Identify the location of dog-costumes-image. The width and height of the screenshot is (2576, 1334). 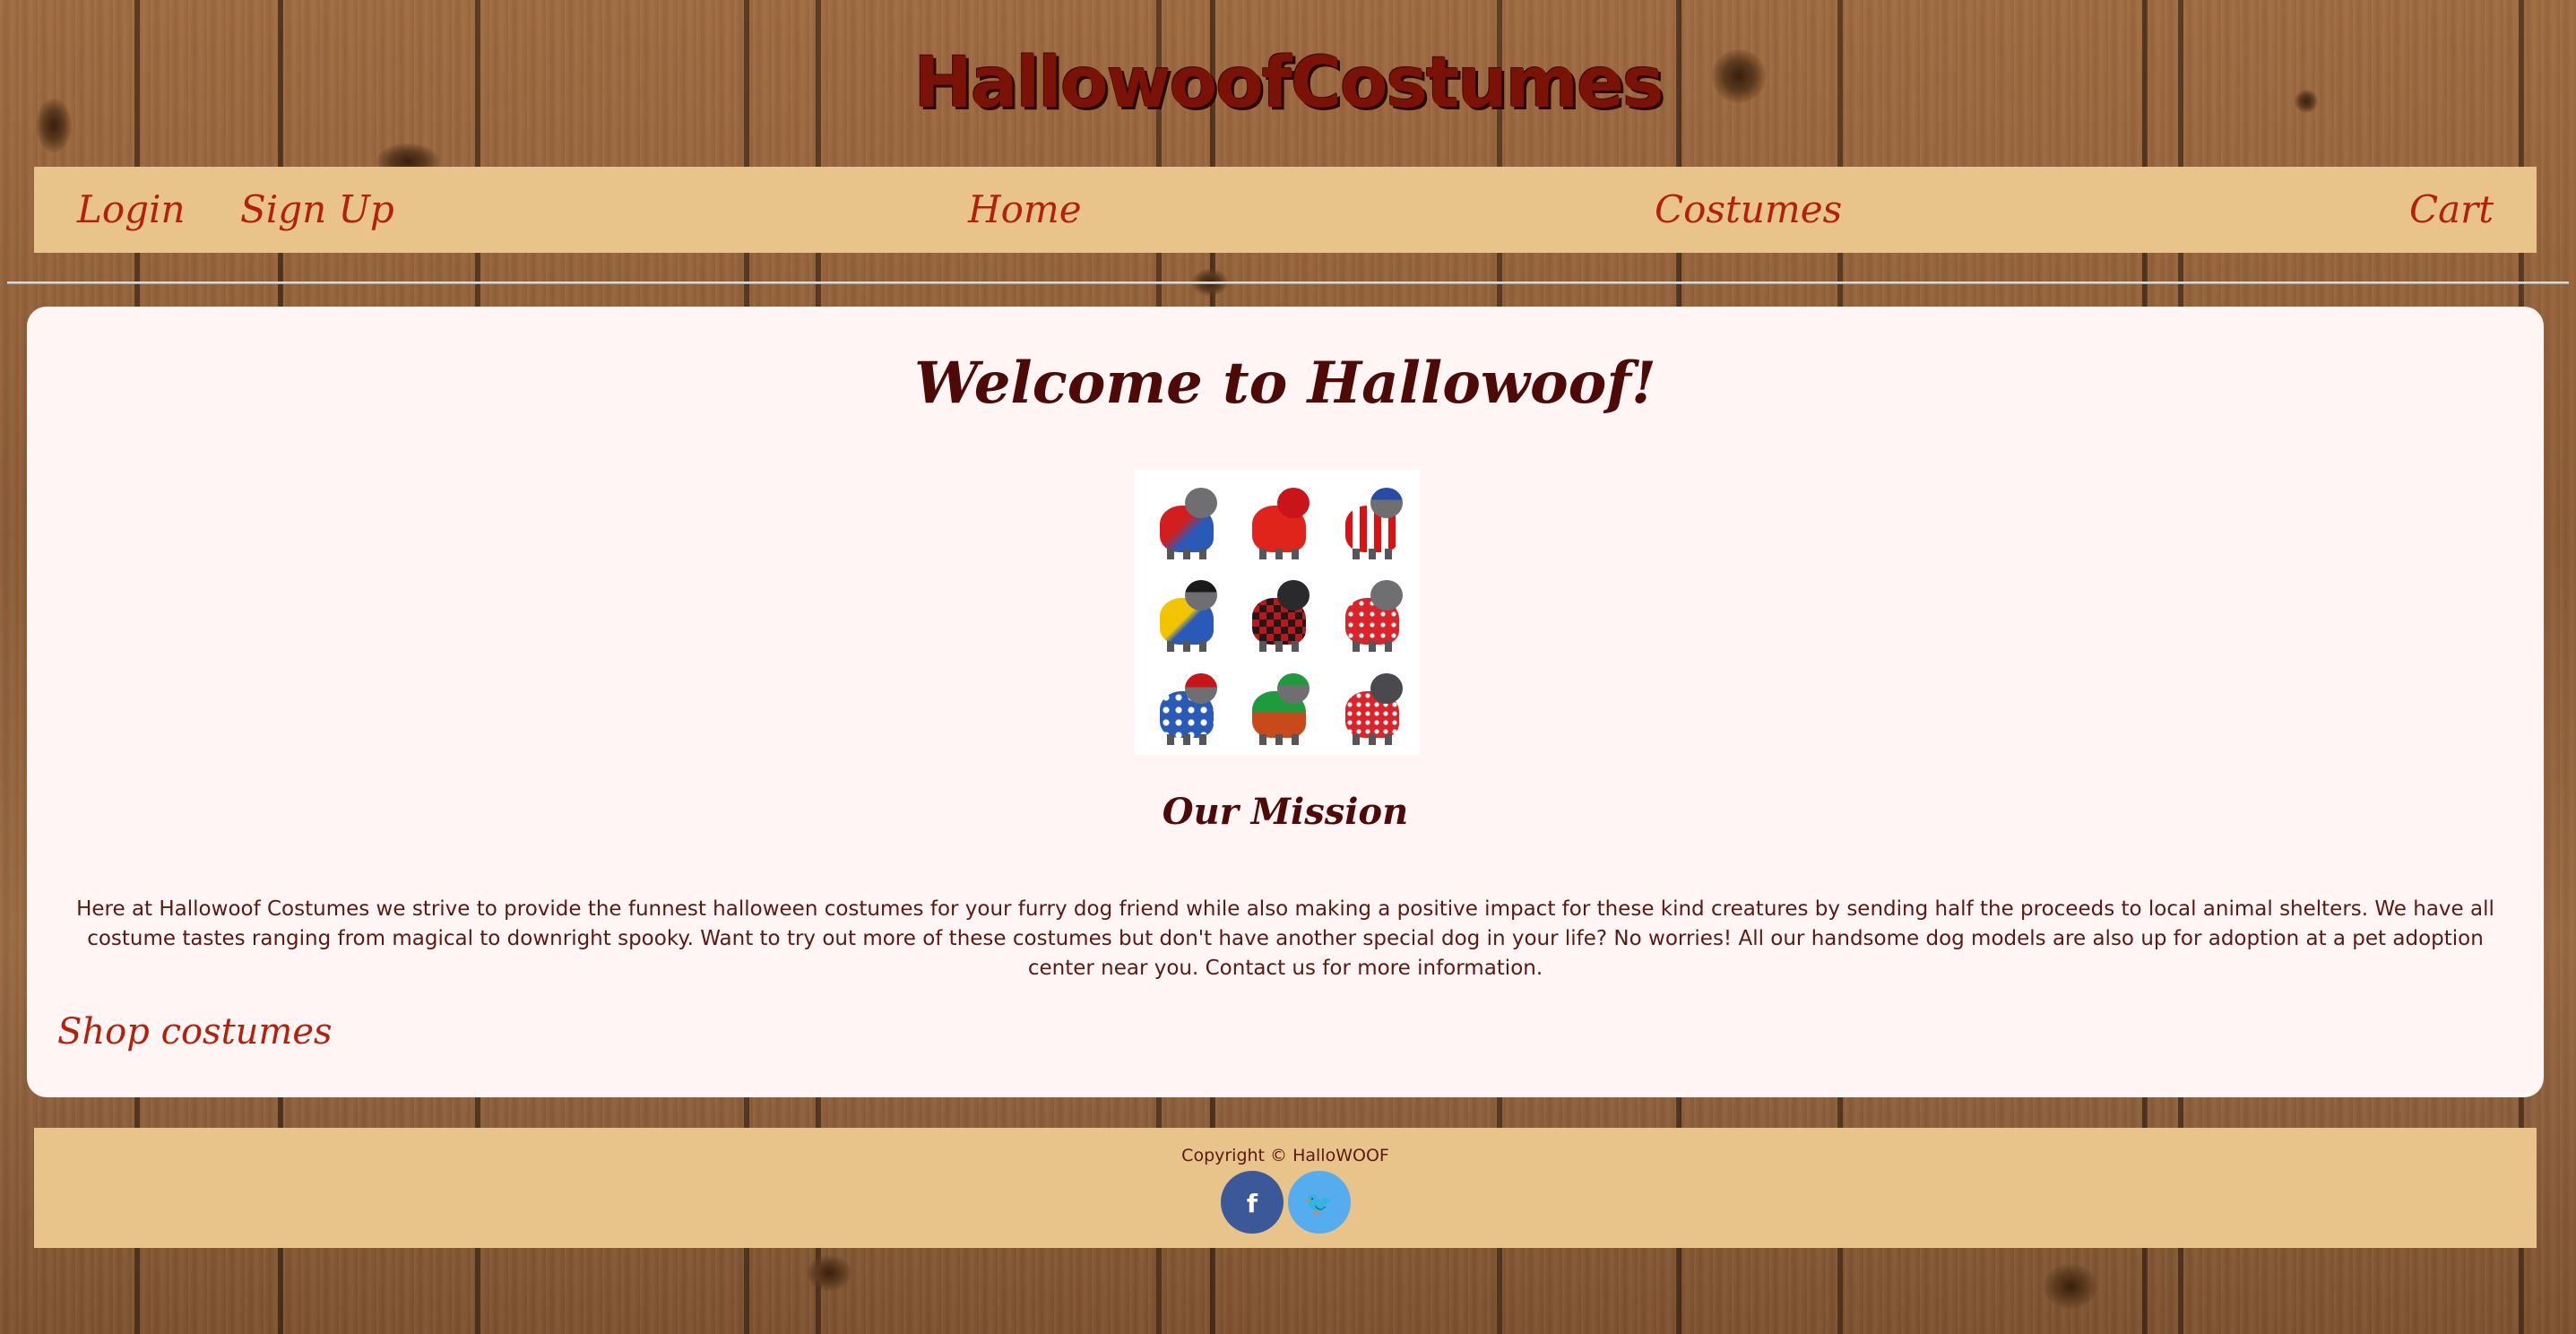
(1277, 612).